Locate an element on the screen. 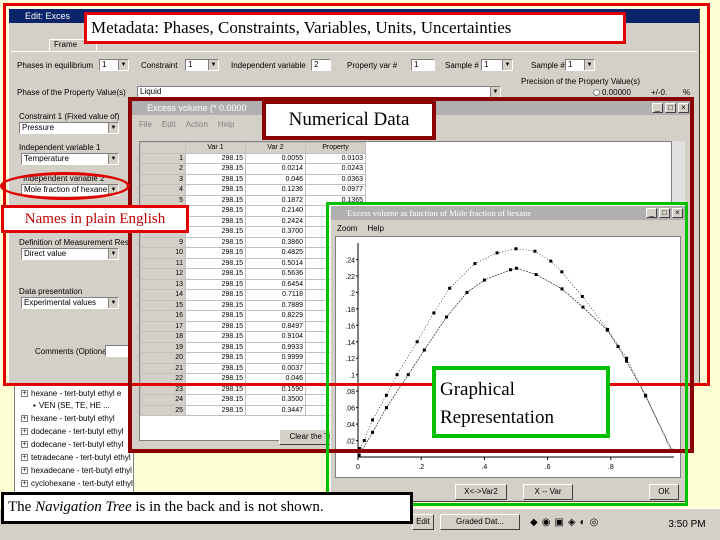 The width and height of the screenshot is (720, 540). plain-english-callout: Names in plain English is located at coordinates (95, 219).